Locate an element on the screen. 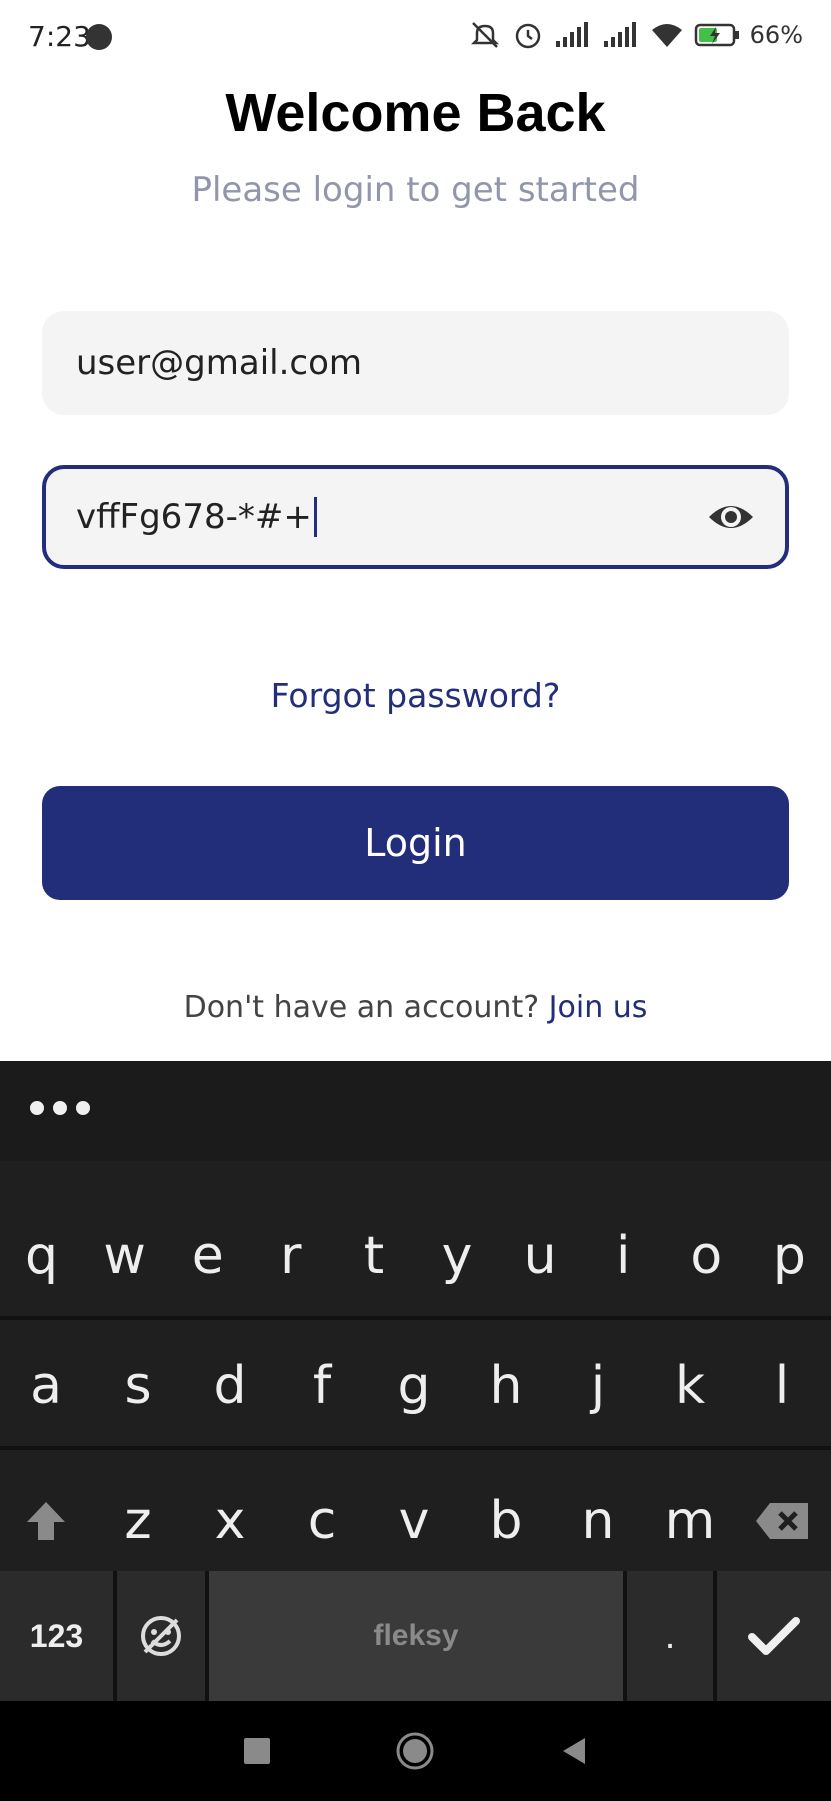  key: p is located at coordinates (789, 1256).